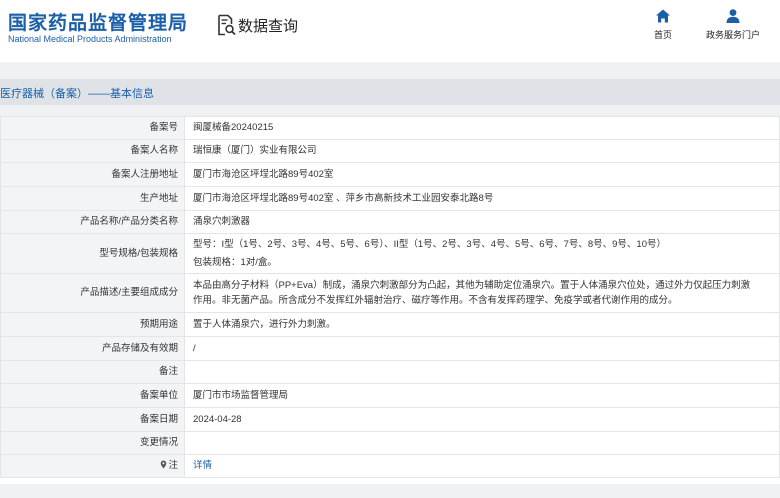  Describe the element at coordinates (77, 94) in the screenshot. I see `section-title: 医疗器械（备案）——基本信息` at that location.